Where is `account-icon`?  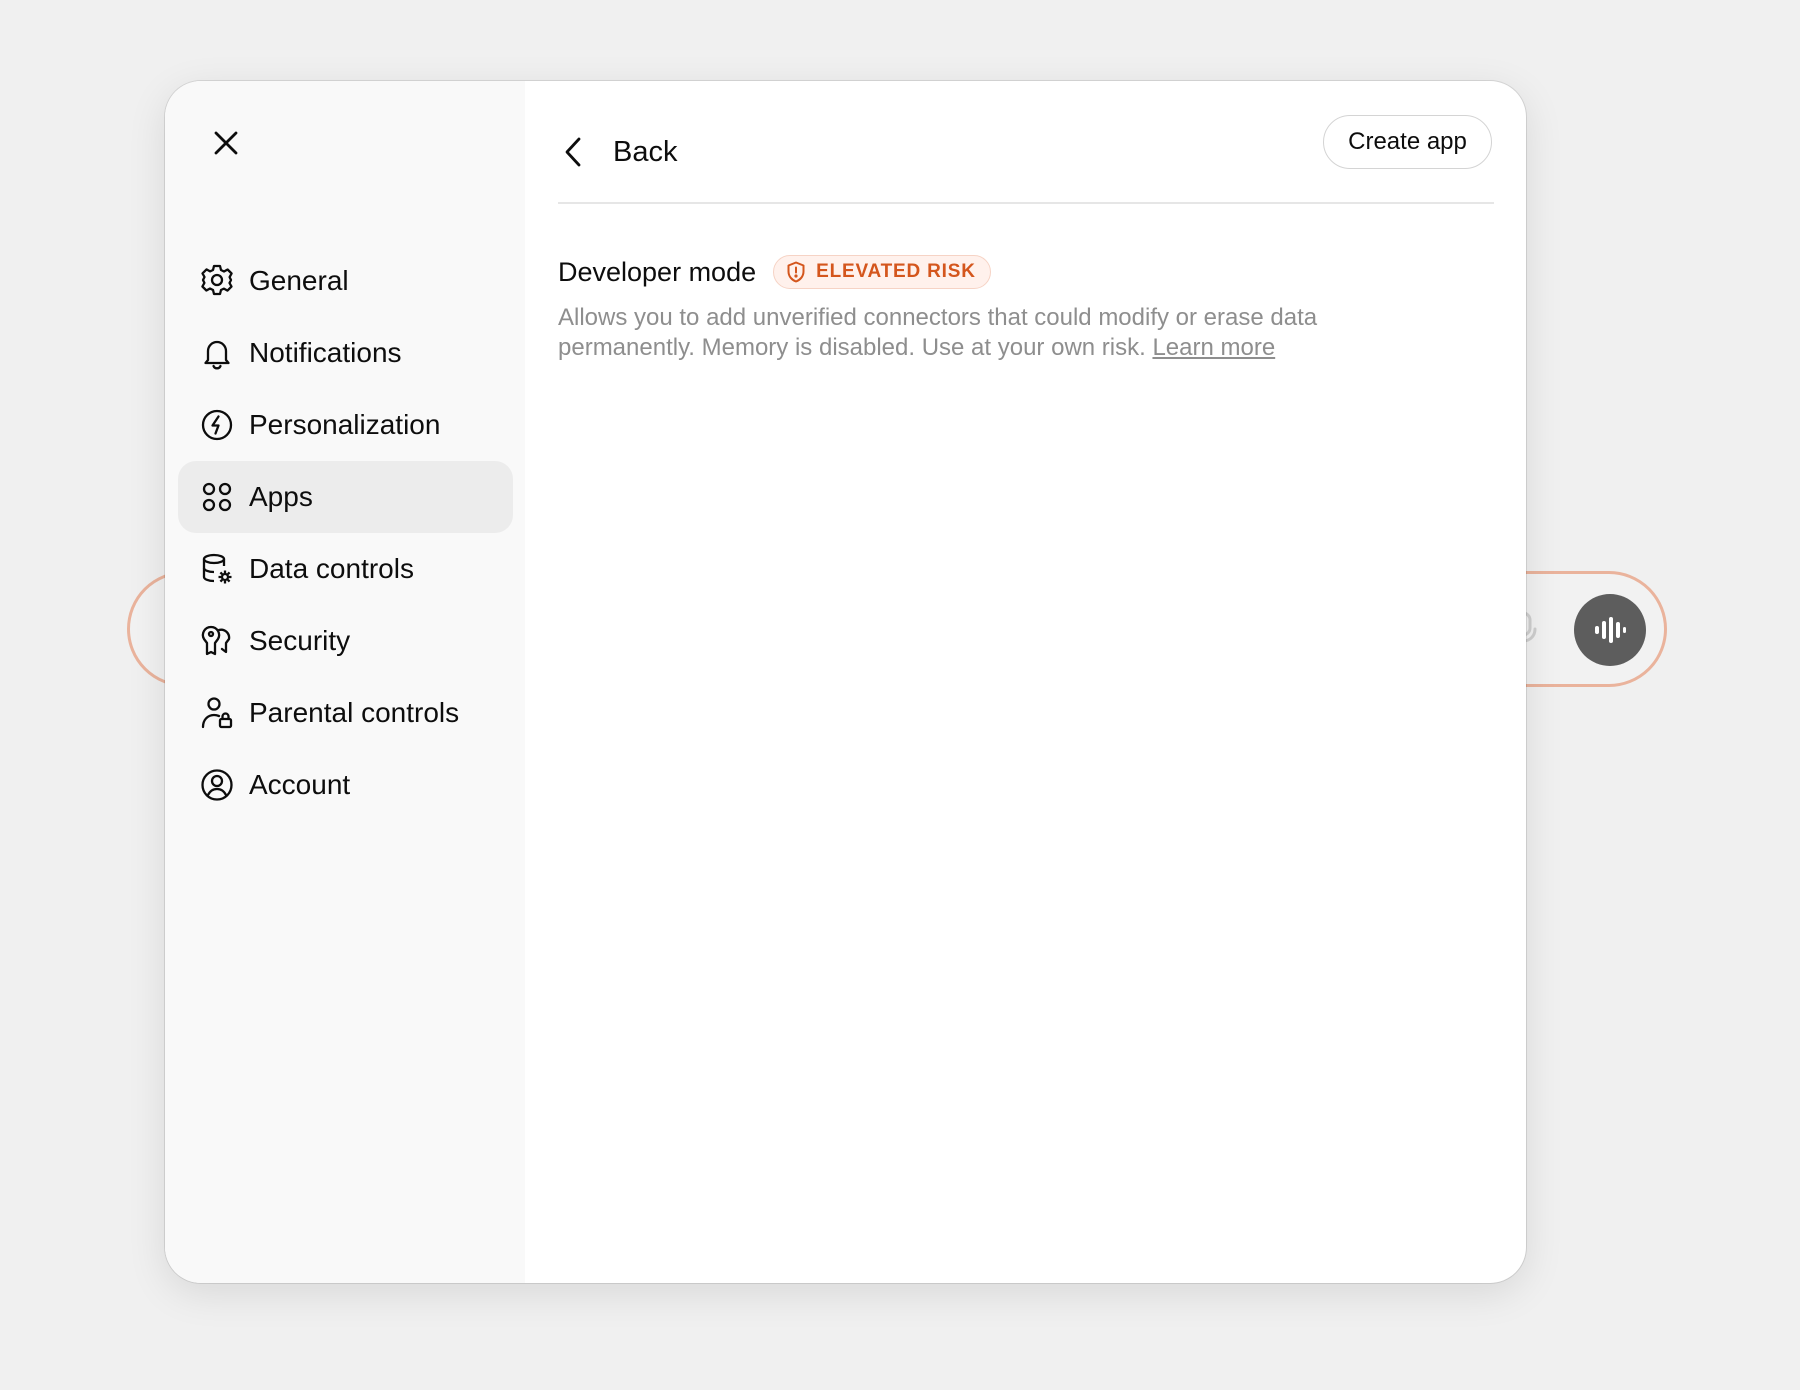
account-icon is located at coordinates (217, 785).